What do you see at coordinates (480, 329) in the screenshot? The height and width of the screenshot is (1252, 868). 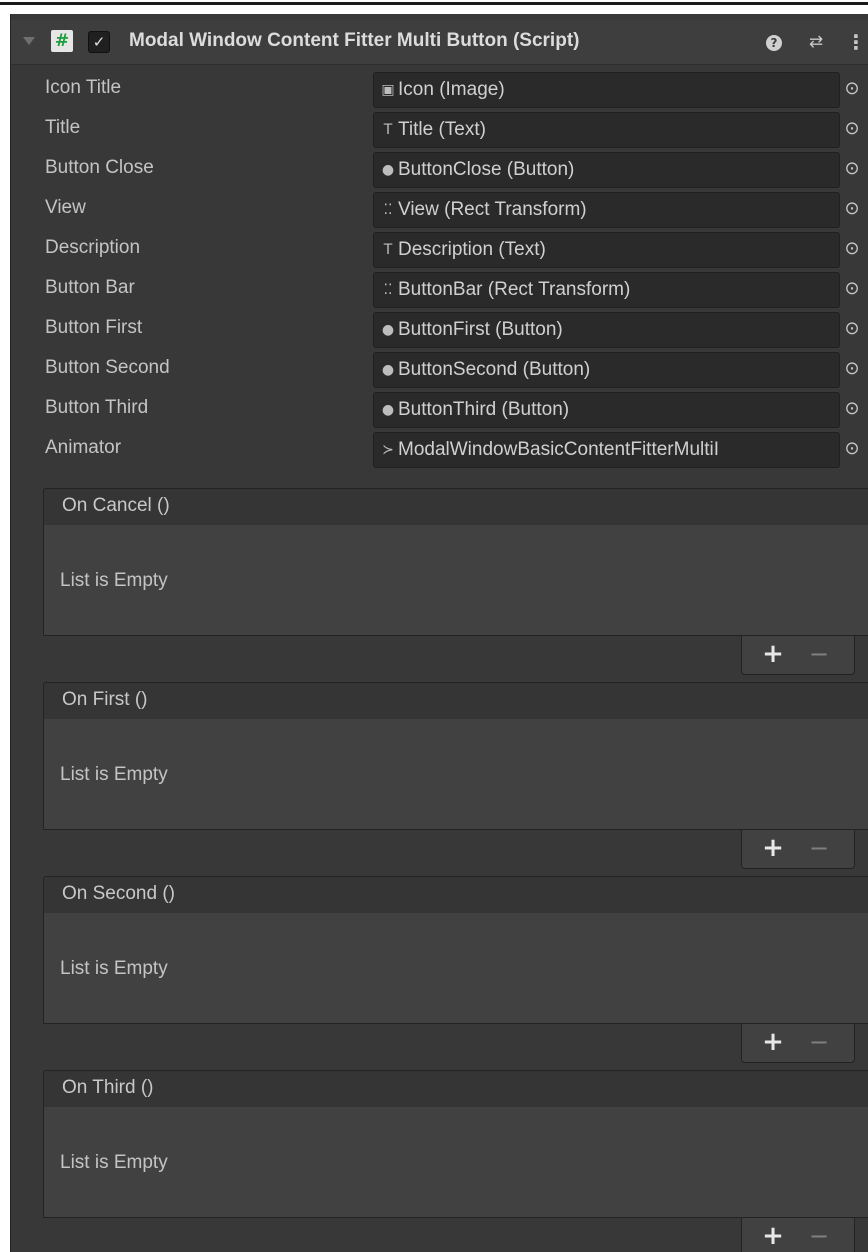 I see `object-field-value: ButtonFirst (Button)` at bounding box center [480, 329].